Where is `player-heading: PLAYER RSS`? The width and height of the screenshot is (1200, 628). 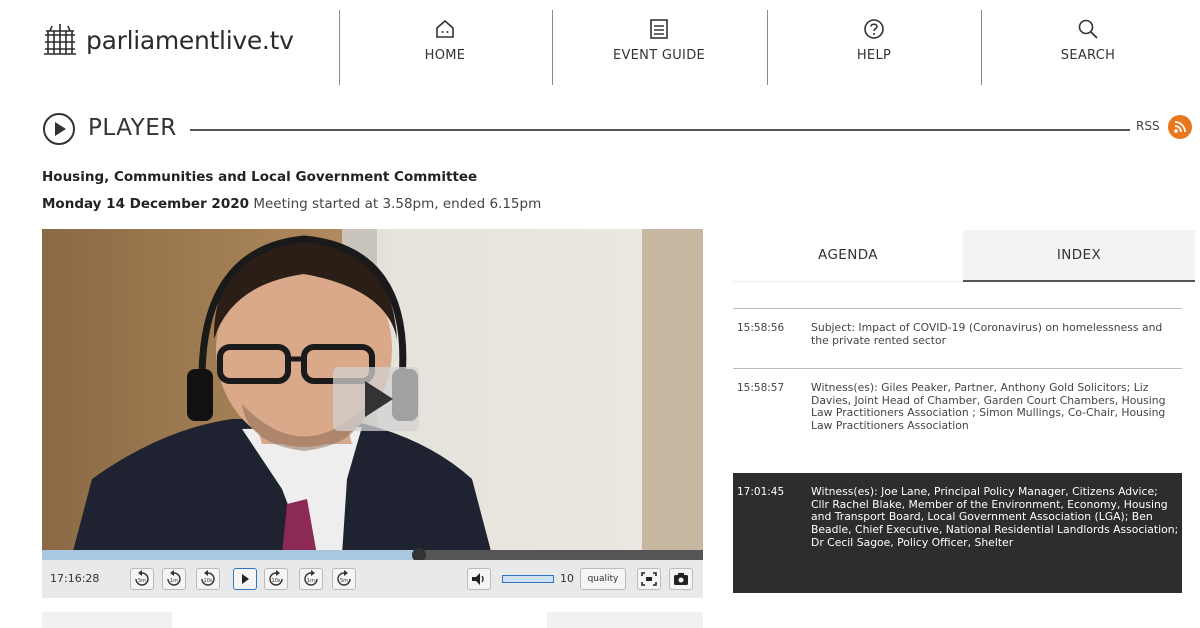
player-heading: PLAYER RSS is located at coordinates (619, 128).